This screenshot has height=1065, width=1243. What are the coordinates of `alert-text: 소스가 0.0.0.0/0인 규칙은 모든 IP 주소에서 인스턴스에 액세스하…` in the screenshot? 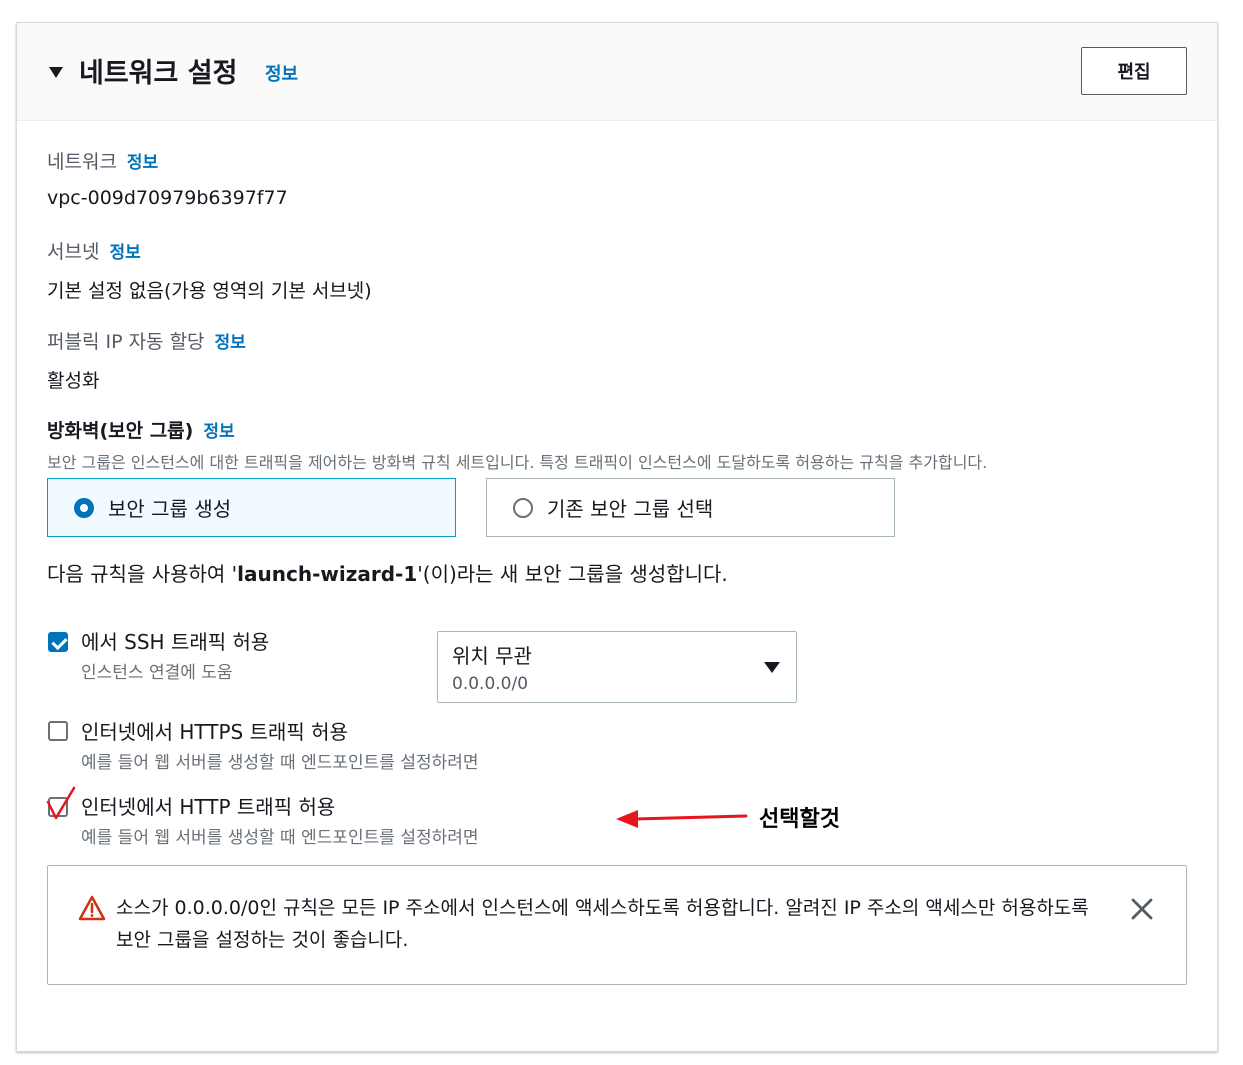 It's located at (602, 924).